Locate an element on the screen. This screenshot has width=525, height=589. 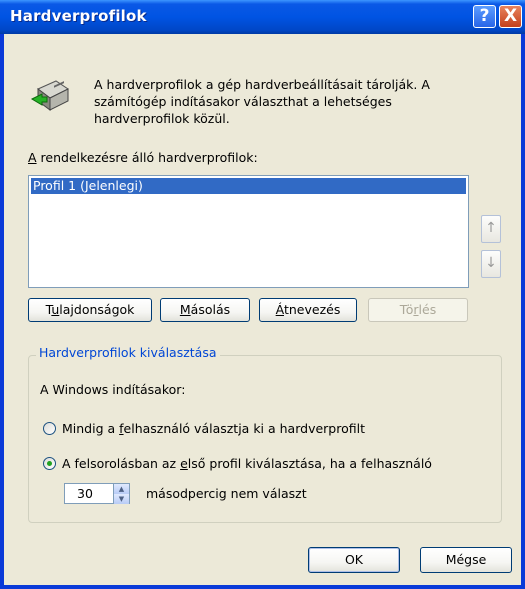
title-bar: Hardverprofilok ? X is located at coordinates (262, 17).